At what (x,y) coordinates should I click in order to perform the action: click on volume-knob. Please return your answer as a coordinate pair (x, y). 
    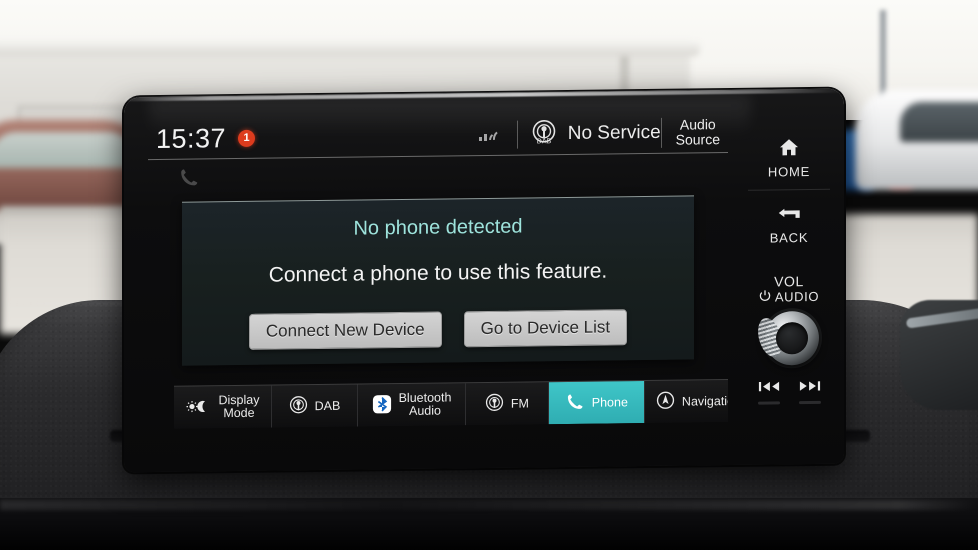
    Looking at the image, I should click on (786, 338).